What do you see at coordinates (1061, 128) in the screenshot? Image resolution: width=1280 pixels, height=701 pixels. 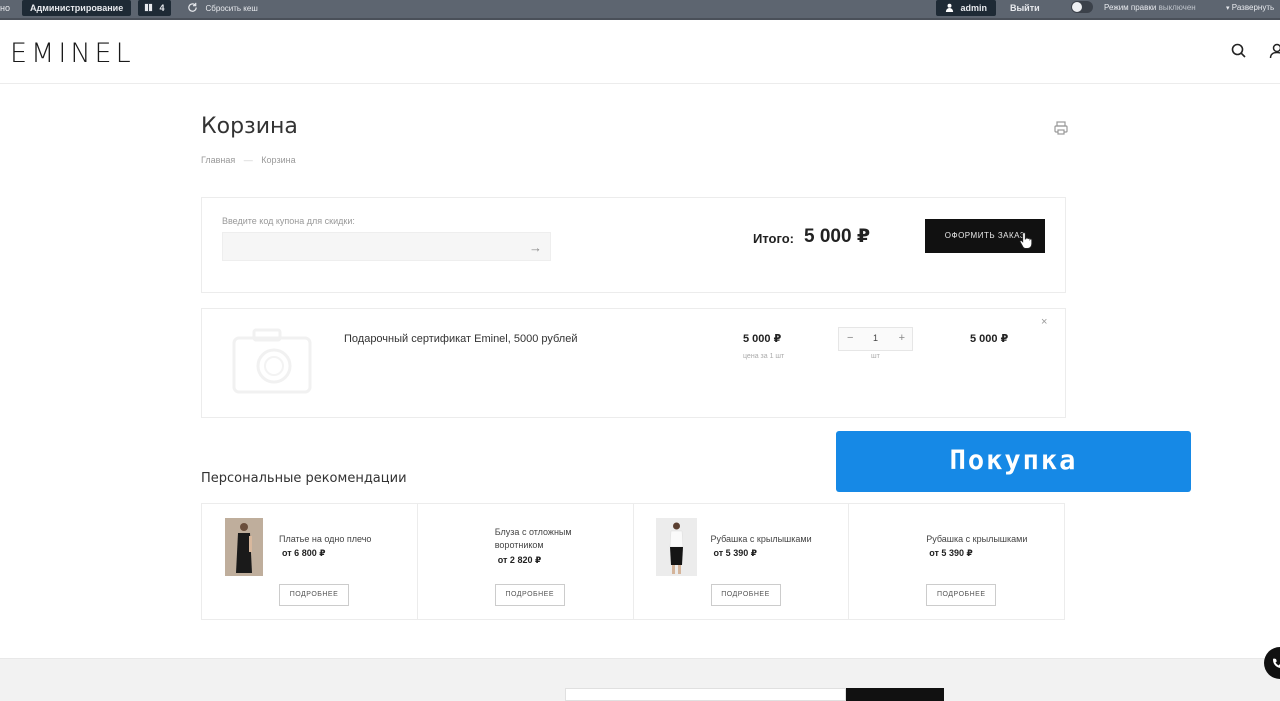 I see `print-icon` at bounding box center [1061, 128].